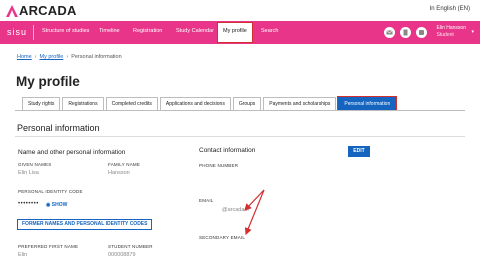 The height and width of the screenshot is (270, 480). I want to click on arrow-to-email, so click(254, 200).